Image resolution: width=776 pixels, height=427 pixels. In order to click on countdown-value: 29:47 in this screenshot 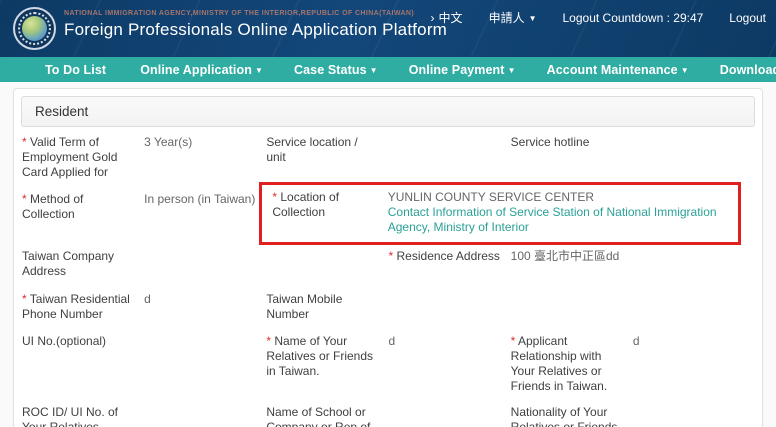, I will do `click(688, 17)`.